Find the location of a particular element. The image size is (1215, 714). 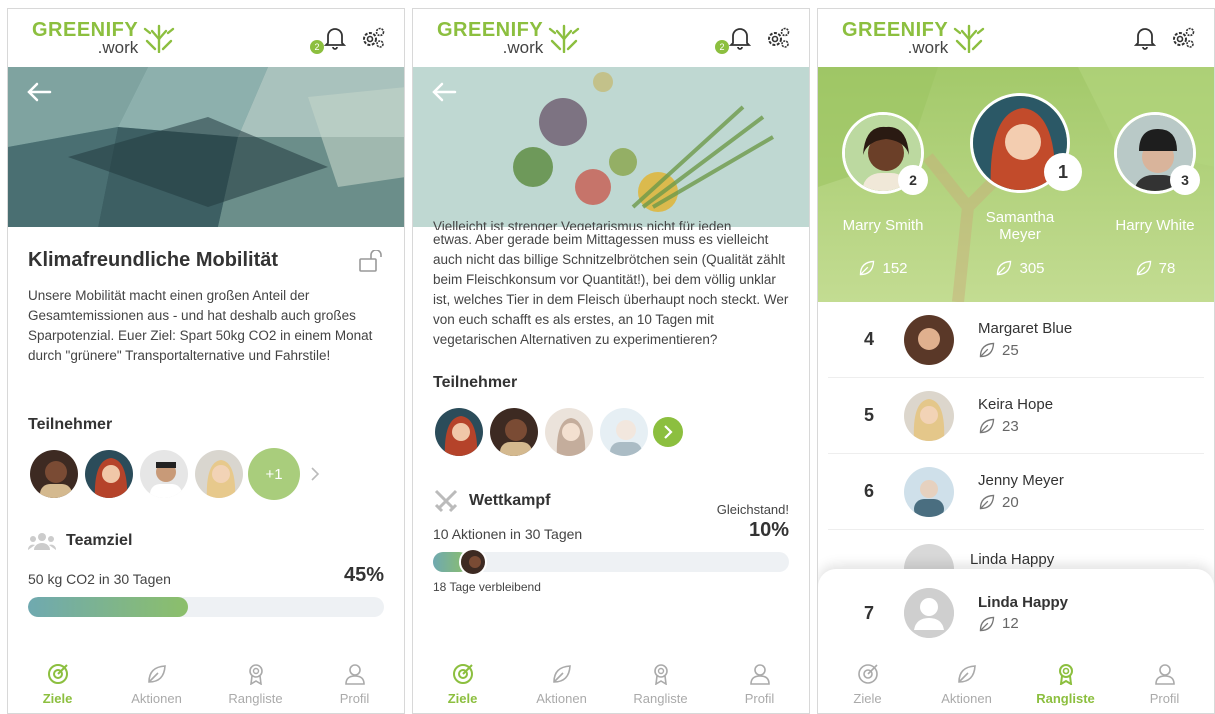

competition-header: Wettkampf Gleichstand! is located at coordinates (611, 500).